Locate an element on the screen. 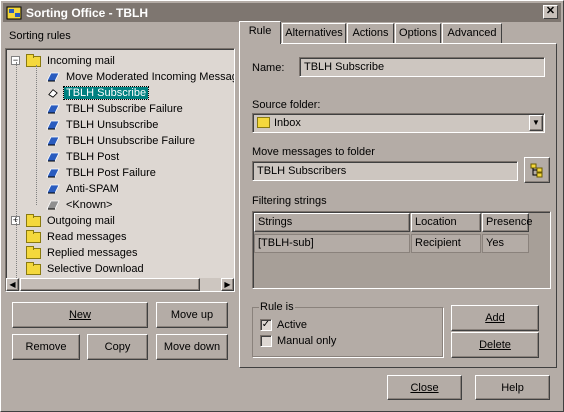  active-label: Active is located at coordinates (292, 325).